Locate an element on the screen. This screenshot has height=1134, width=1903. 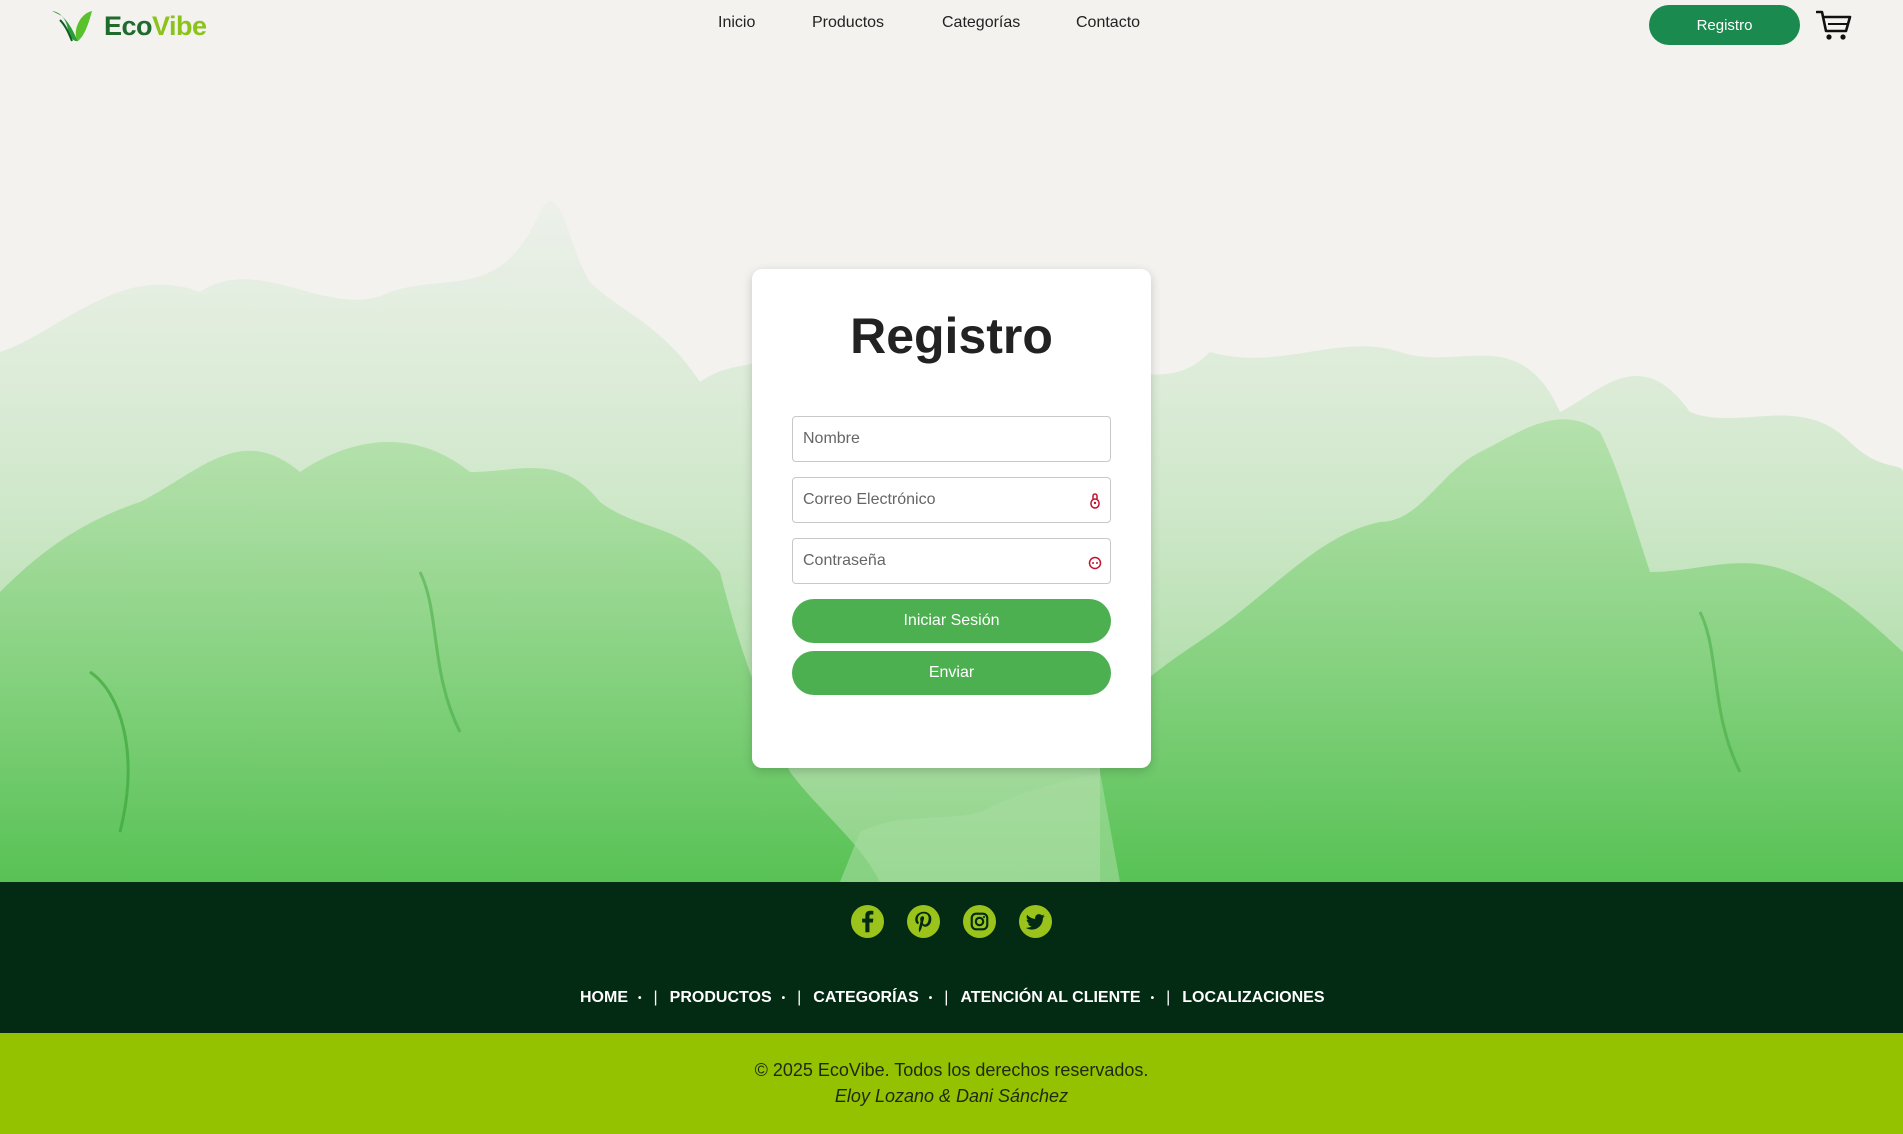
facebook-icon is located at coordinates (867, 921).